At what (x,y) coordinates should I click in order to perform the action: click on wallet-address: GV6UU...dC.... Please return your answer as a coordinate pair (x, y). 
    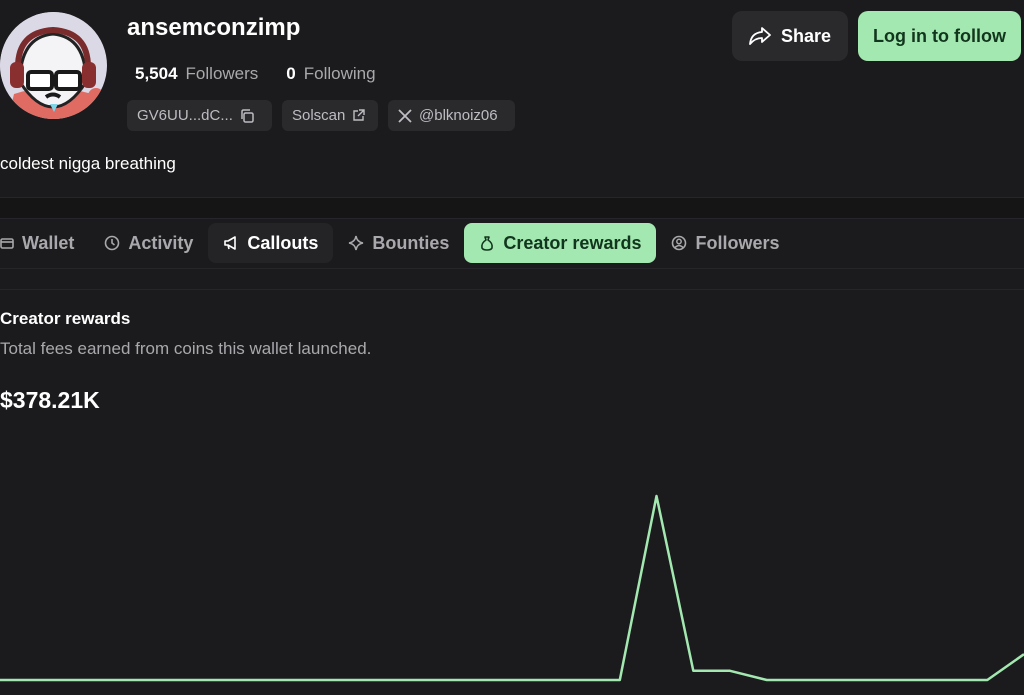
    Looking at the image, I should click on (185, 115).